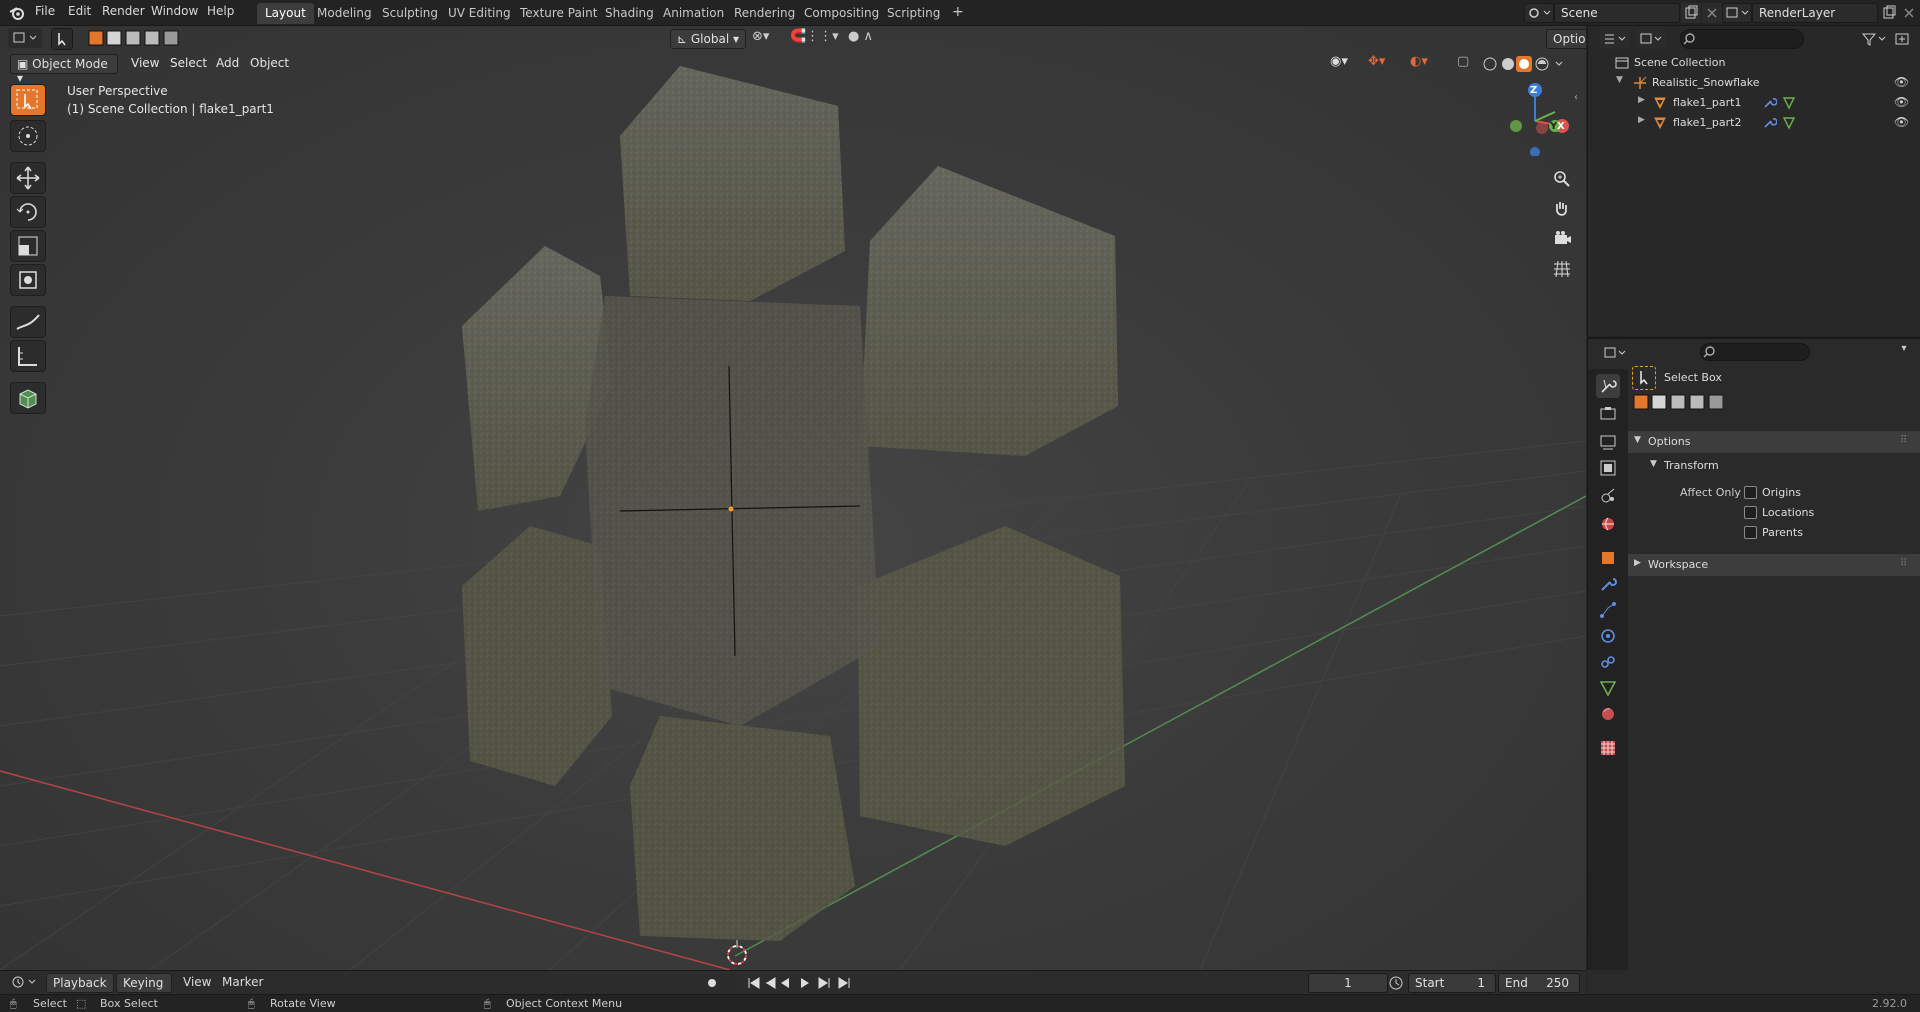  I want to click on proportional-edit-icon: ● ∧, so click(868, 39).